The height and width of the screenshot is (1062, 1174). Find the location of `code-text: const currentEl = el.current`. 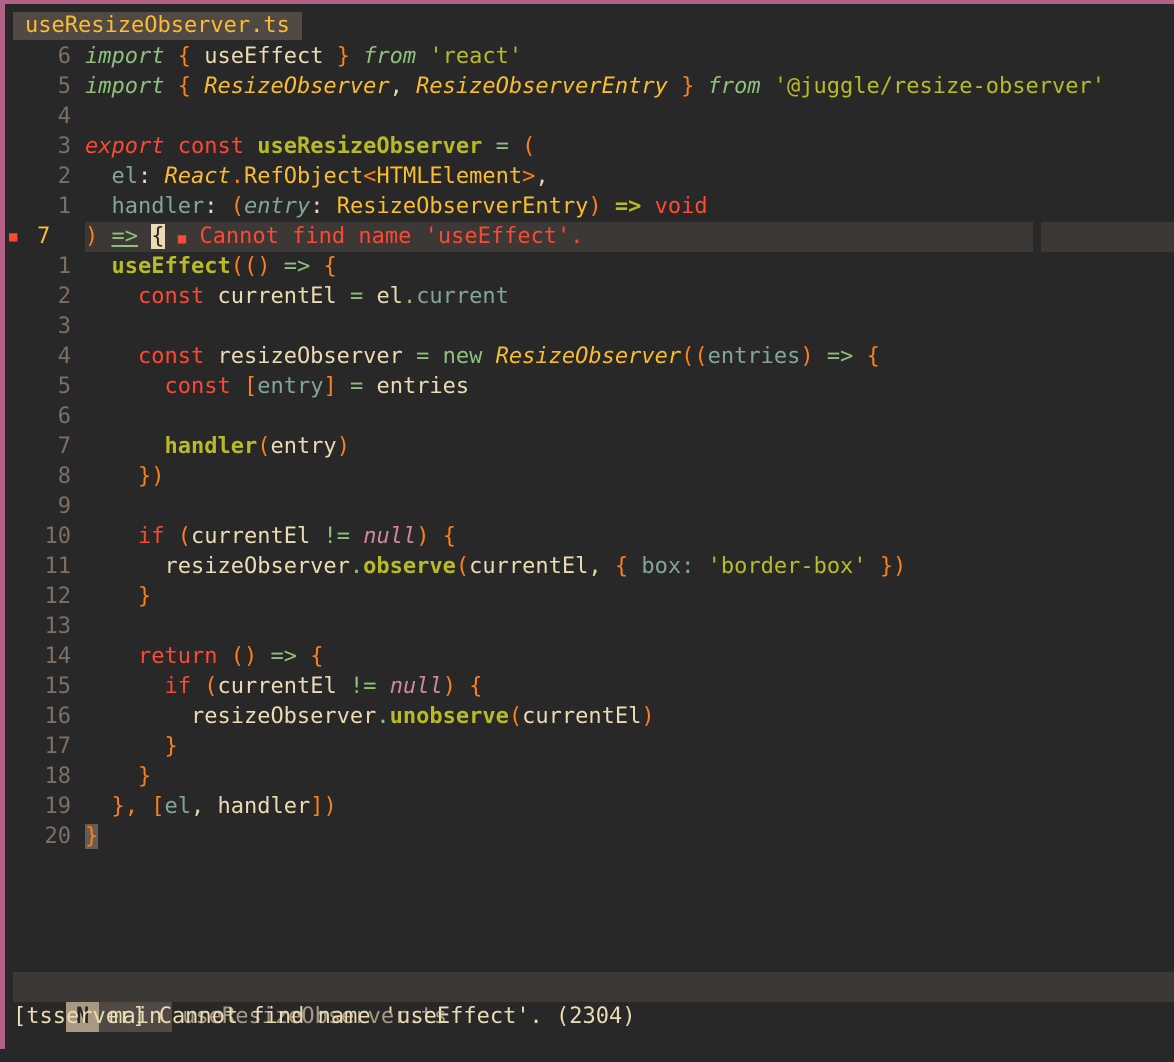

code-text: const currentEl = el.current is located at coordinates (297, 297).